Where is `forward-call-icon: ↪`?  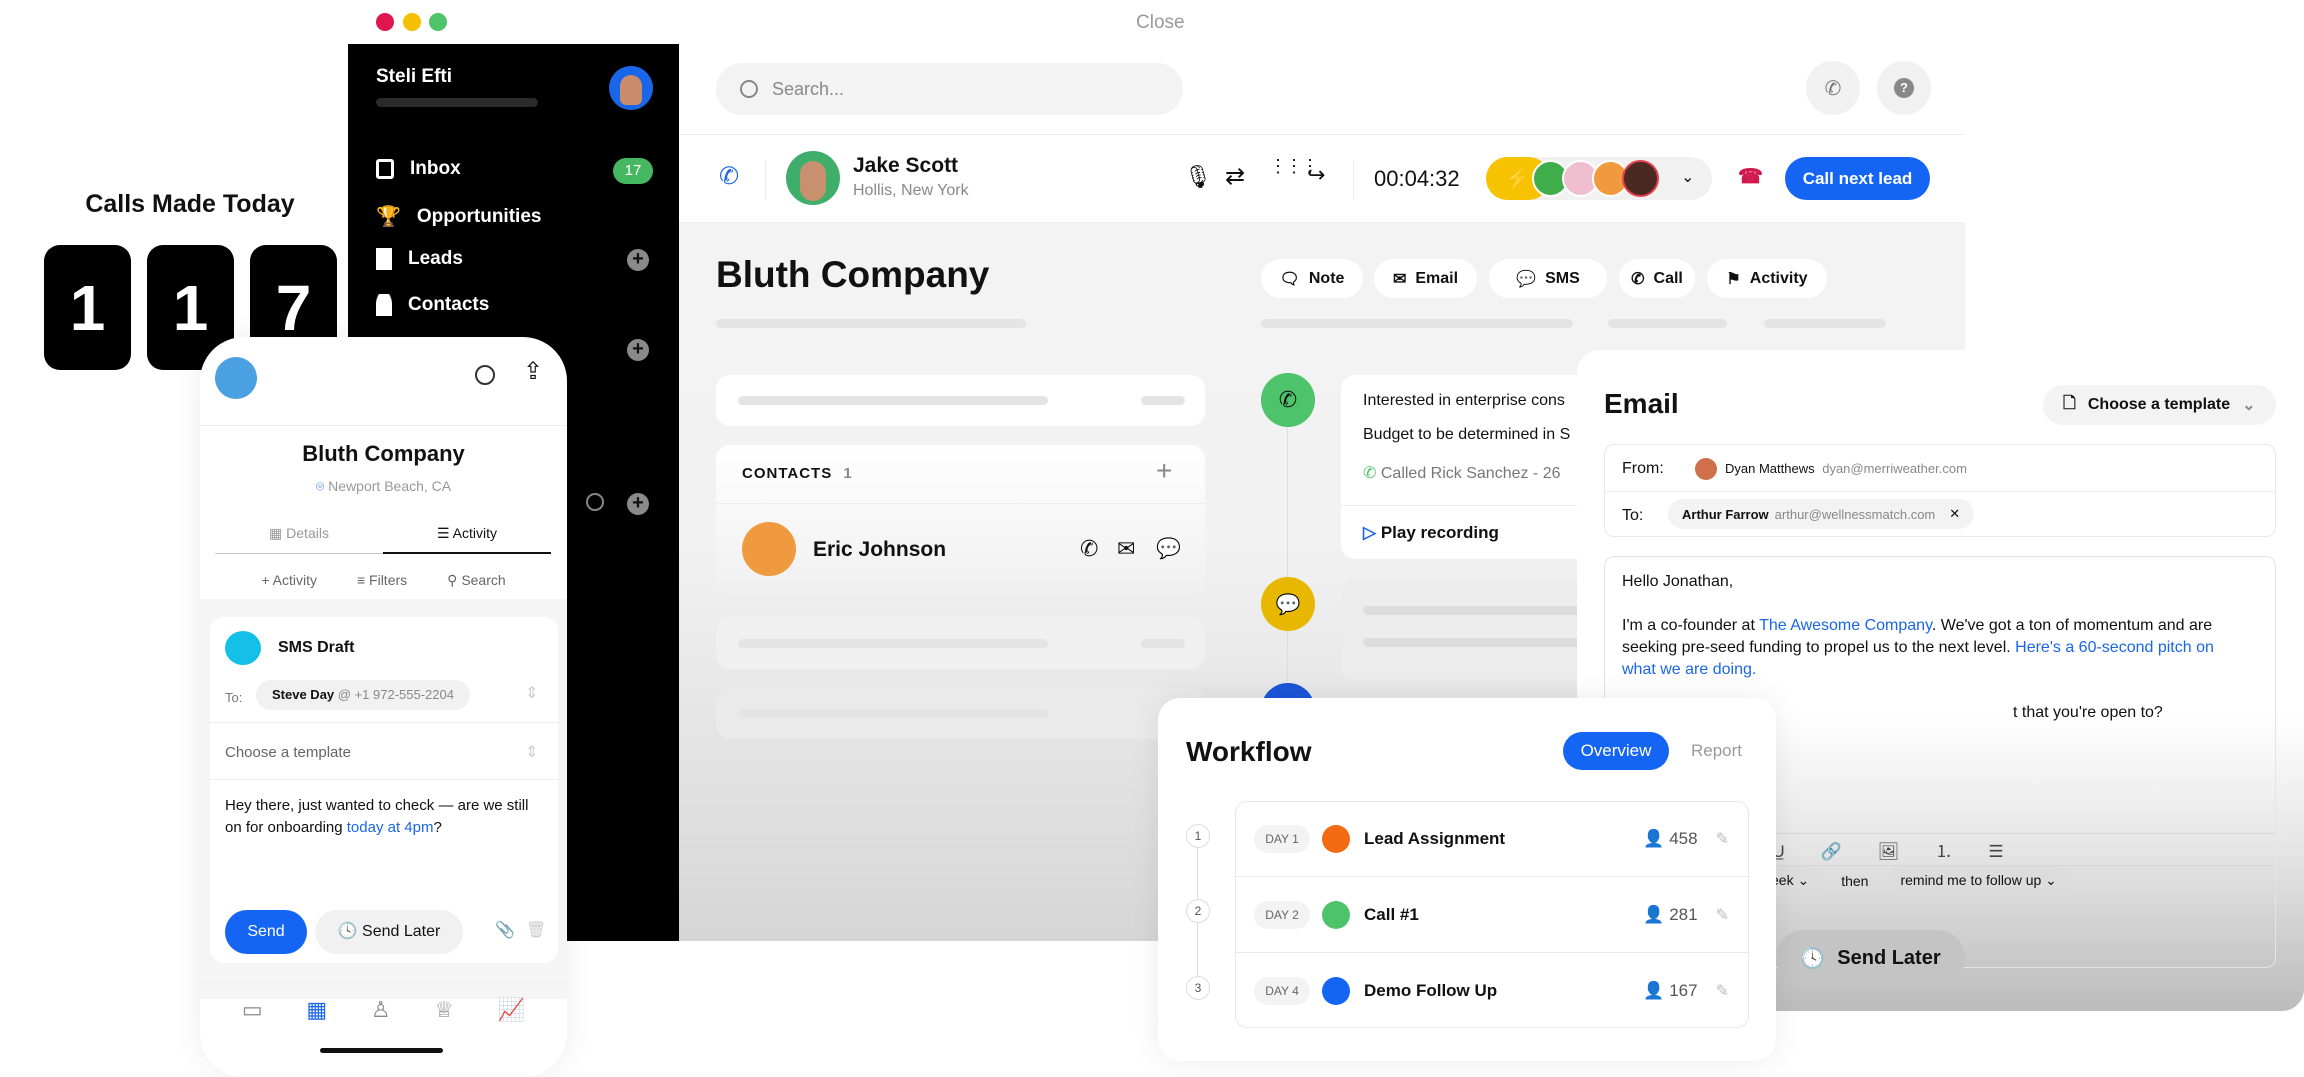 forward-call-icon: ↪ is located at coordinates (1316, 175).